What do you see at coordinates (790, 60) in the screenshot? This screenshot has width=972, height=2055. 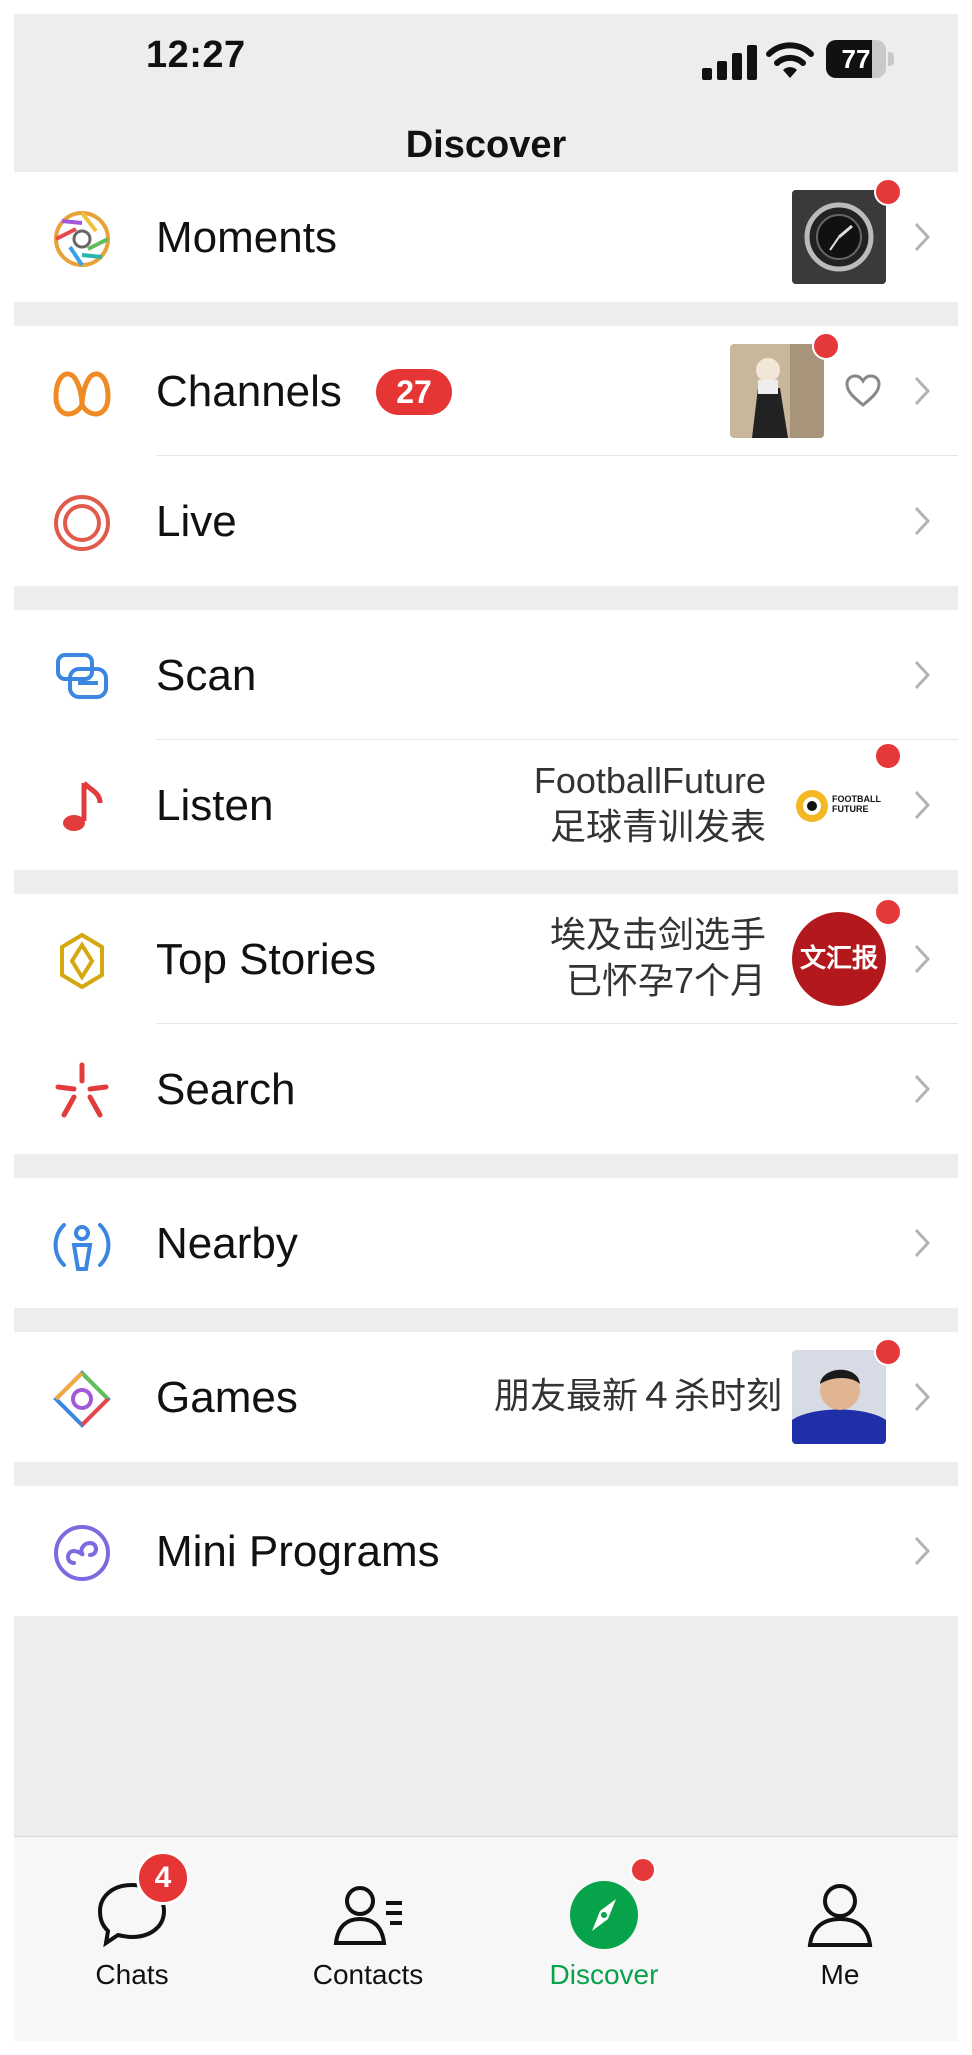 I see `wifi-icon` at bounding box center [790, 60].